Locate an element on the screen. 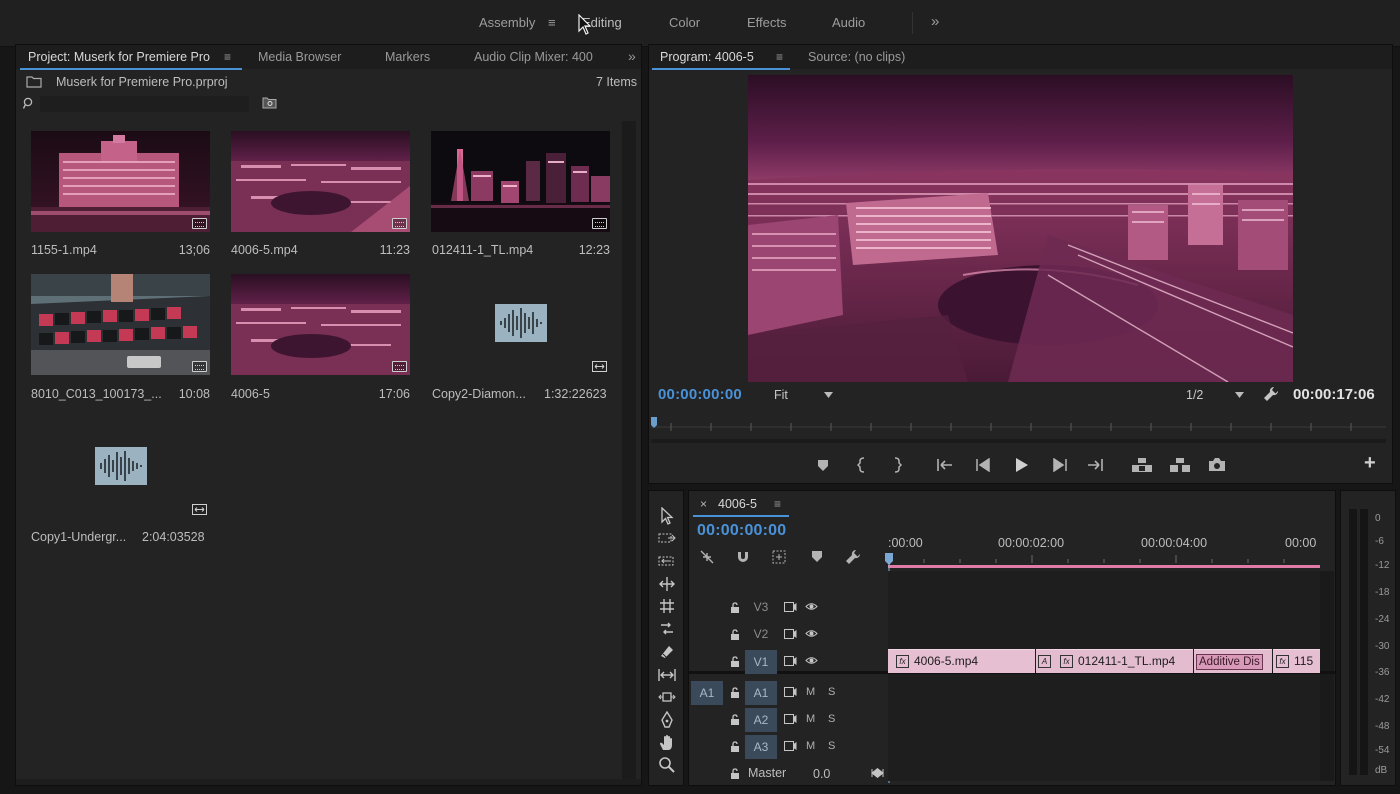  insert-nest-icon is located at coordinates (707, 557).